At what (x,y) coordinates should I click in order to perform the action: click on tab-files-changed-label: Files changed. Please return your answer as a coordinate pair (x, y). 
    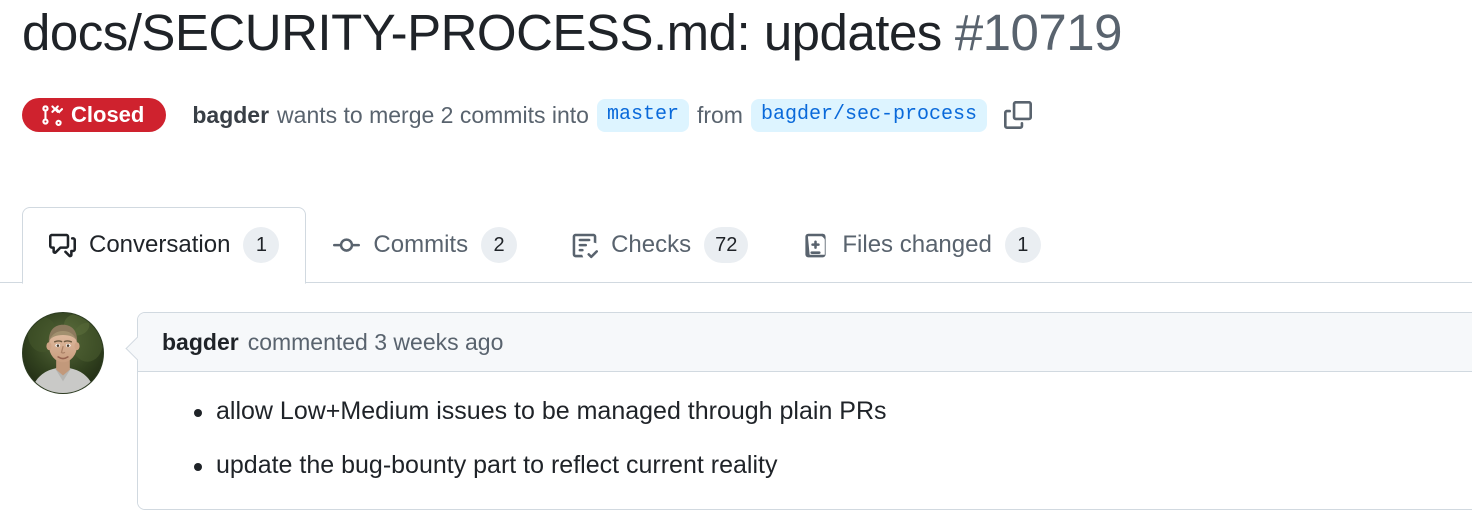
    Looking at the image, I should click on (917, 244).